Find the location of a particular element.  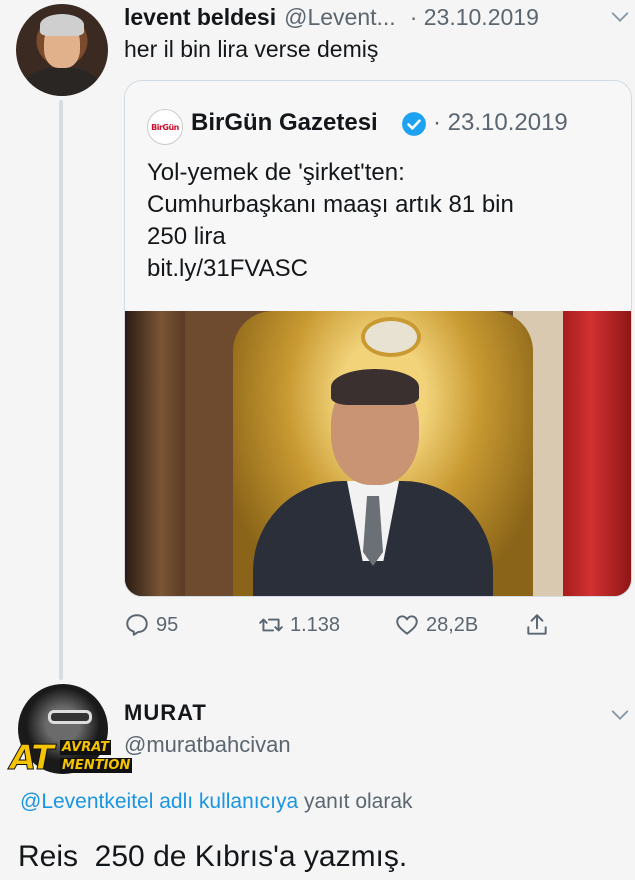

heart-icon is located at coordinates (407, 625).